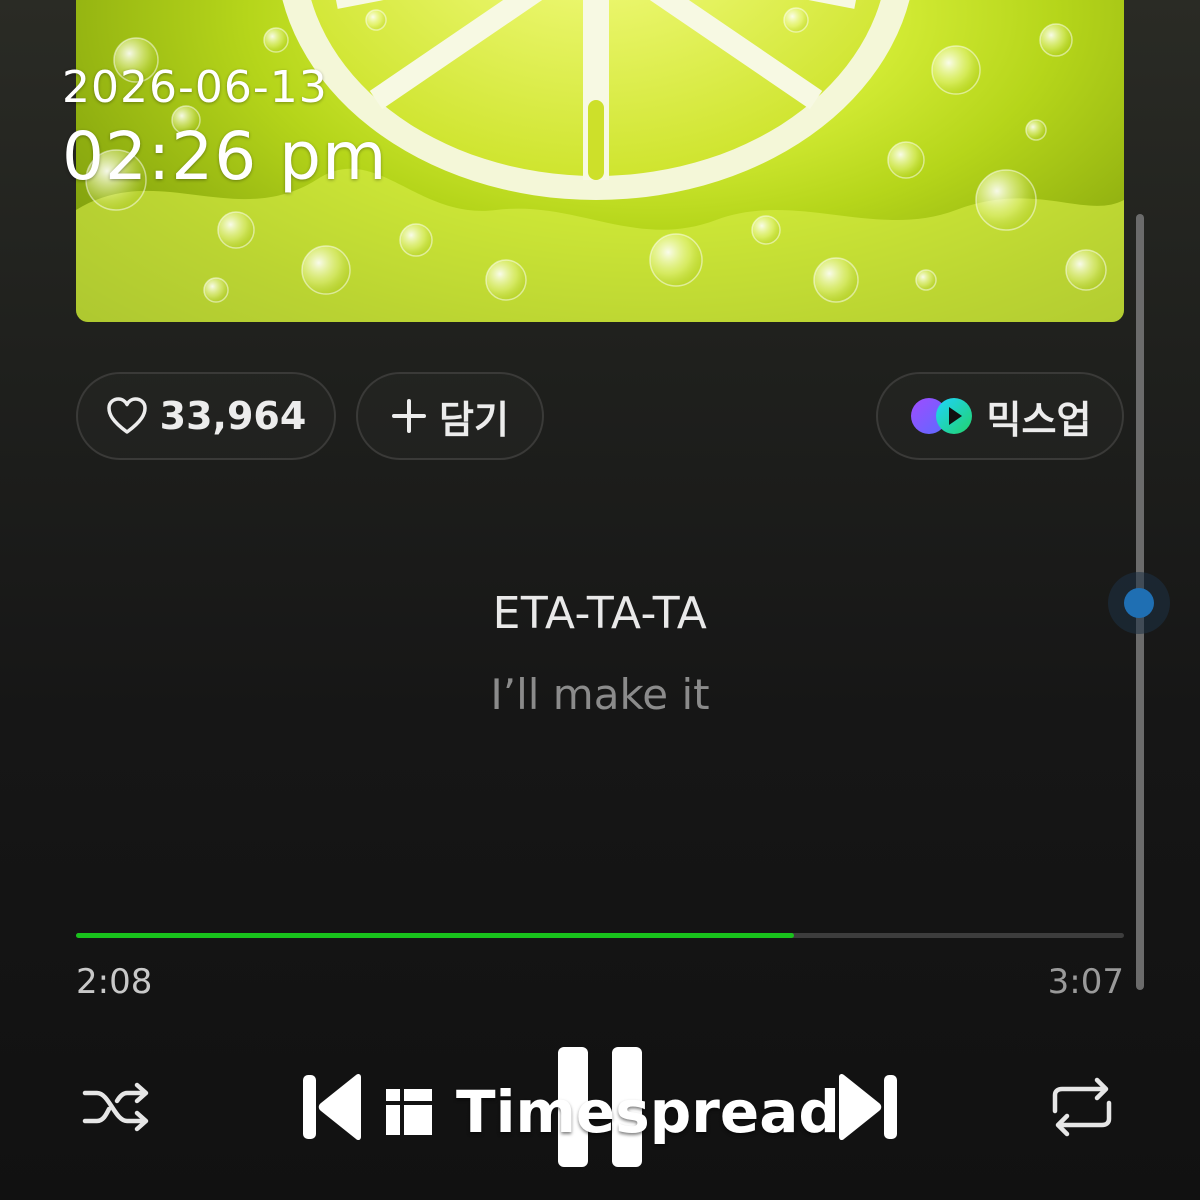 Image resolution: width=1200 pixels, height=1200 pixels. Describe the element at coordinates (409, 1112) in the screenshot. I see `watermark-logo-icon` at that location.